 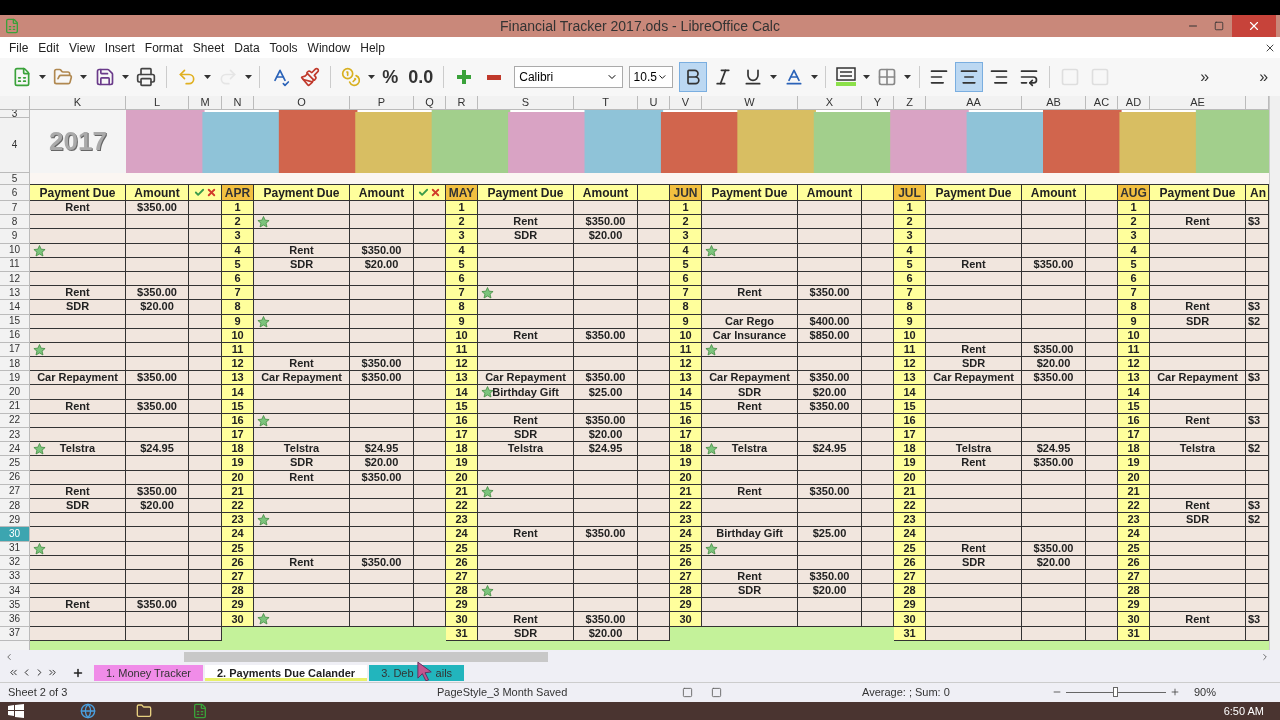 What do you see at coordinates (15, 145) in the screenshot?
I see `row-number: 4` at bounding box center [15, 145].